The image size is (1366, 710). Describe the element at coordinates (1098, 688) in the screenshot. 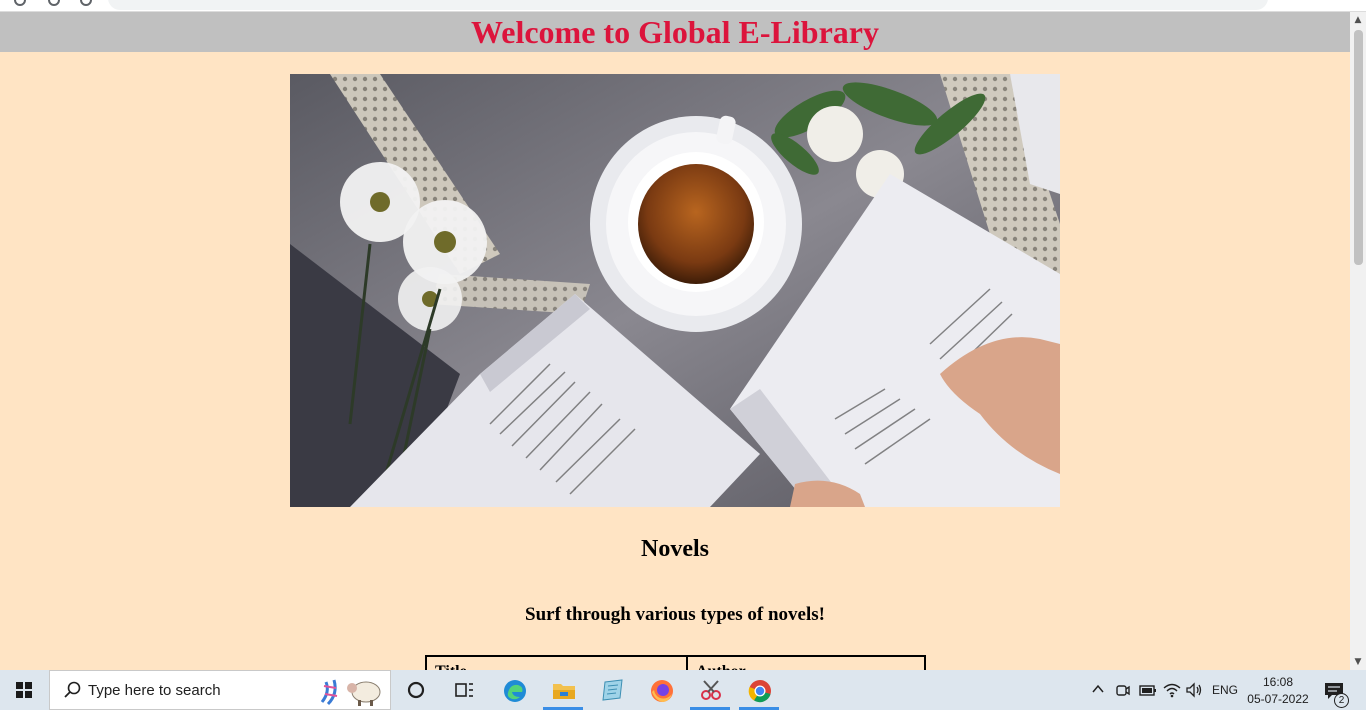

I see `chevron-up-icon` at that location.